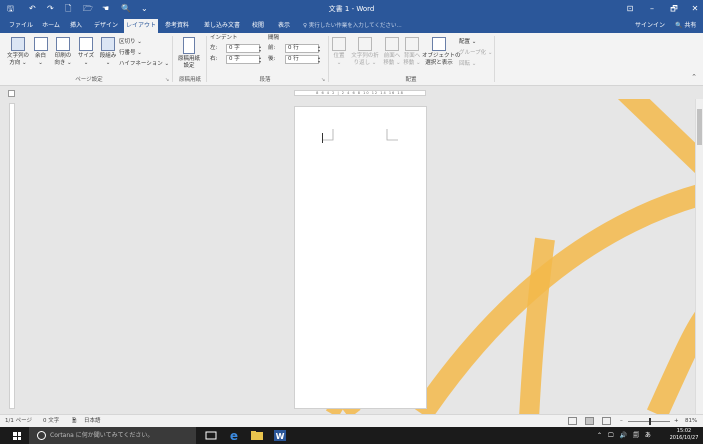 This screenshot has width=703, height=444. Describe the element at coordinates (21, 26) in the screenshot. I see `tab-file: ファイル` at that location.